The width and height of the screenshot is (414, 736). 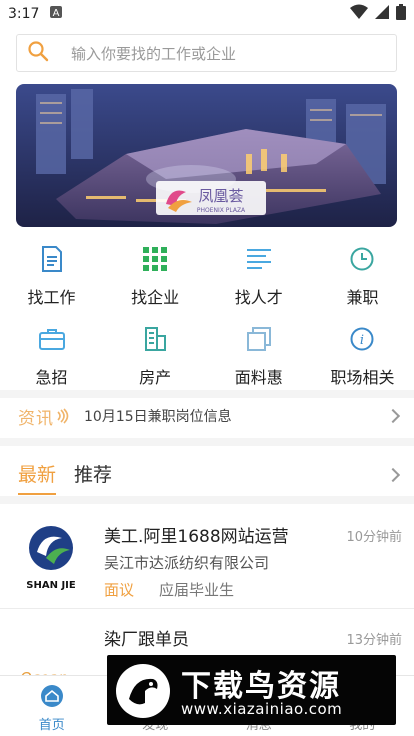 What do you see at coordinates (93, 476) in the screenshot?
I see `tab-recommend: 推荐` at bounding box center [93, 476].